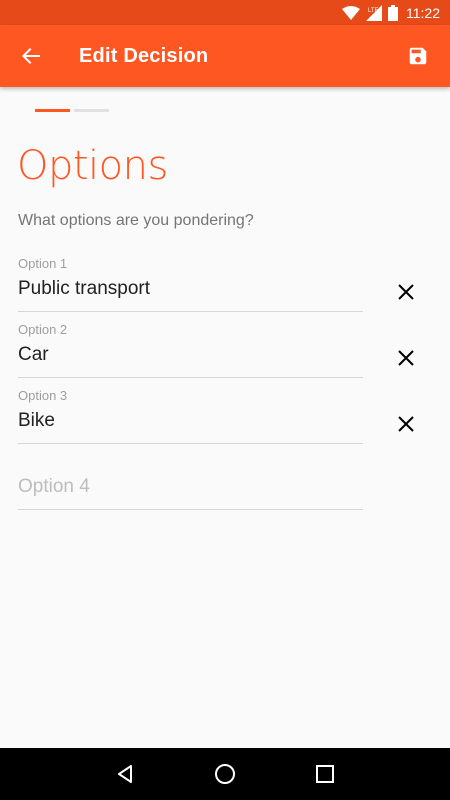 The height and width of the screenshot is (800, 450). Describe the element at coordinates (33, 355) in the screenshot. I see `option-input: Car` at that location.